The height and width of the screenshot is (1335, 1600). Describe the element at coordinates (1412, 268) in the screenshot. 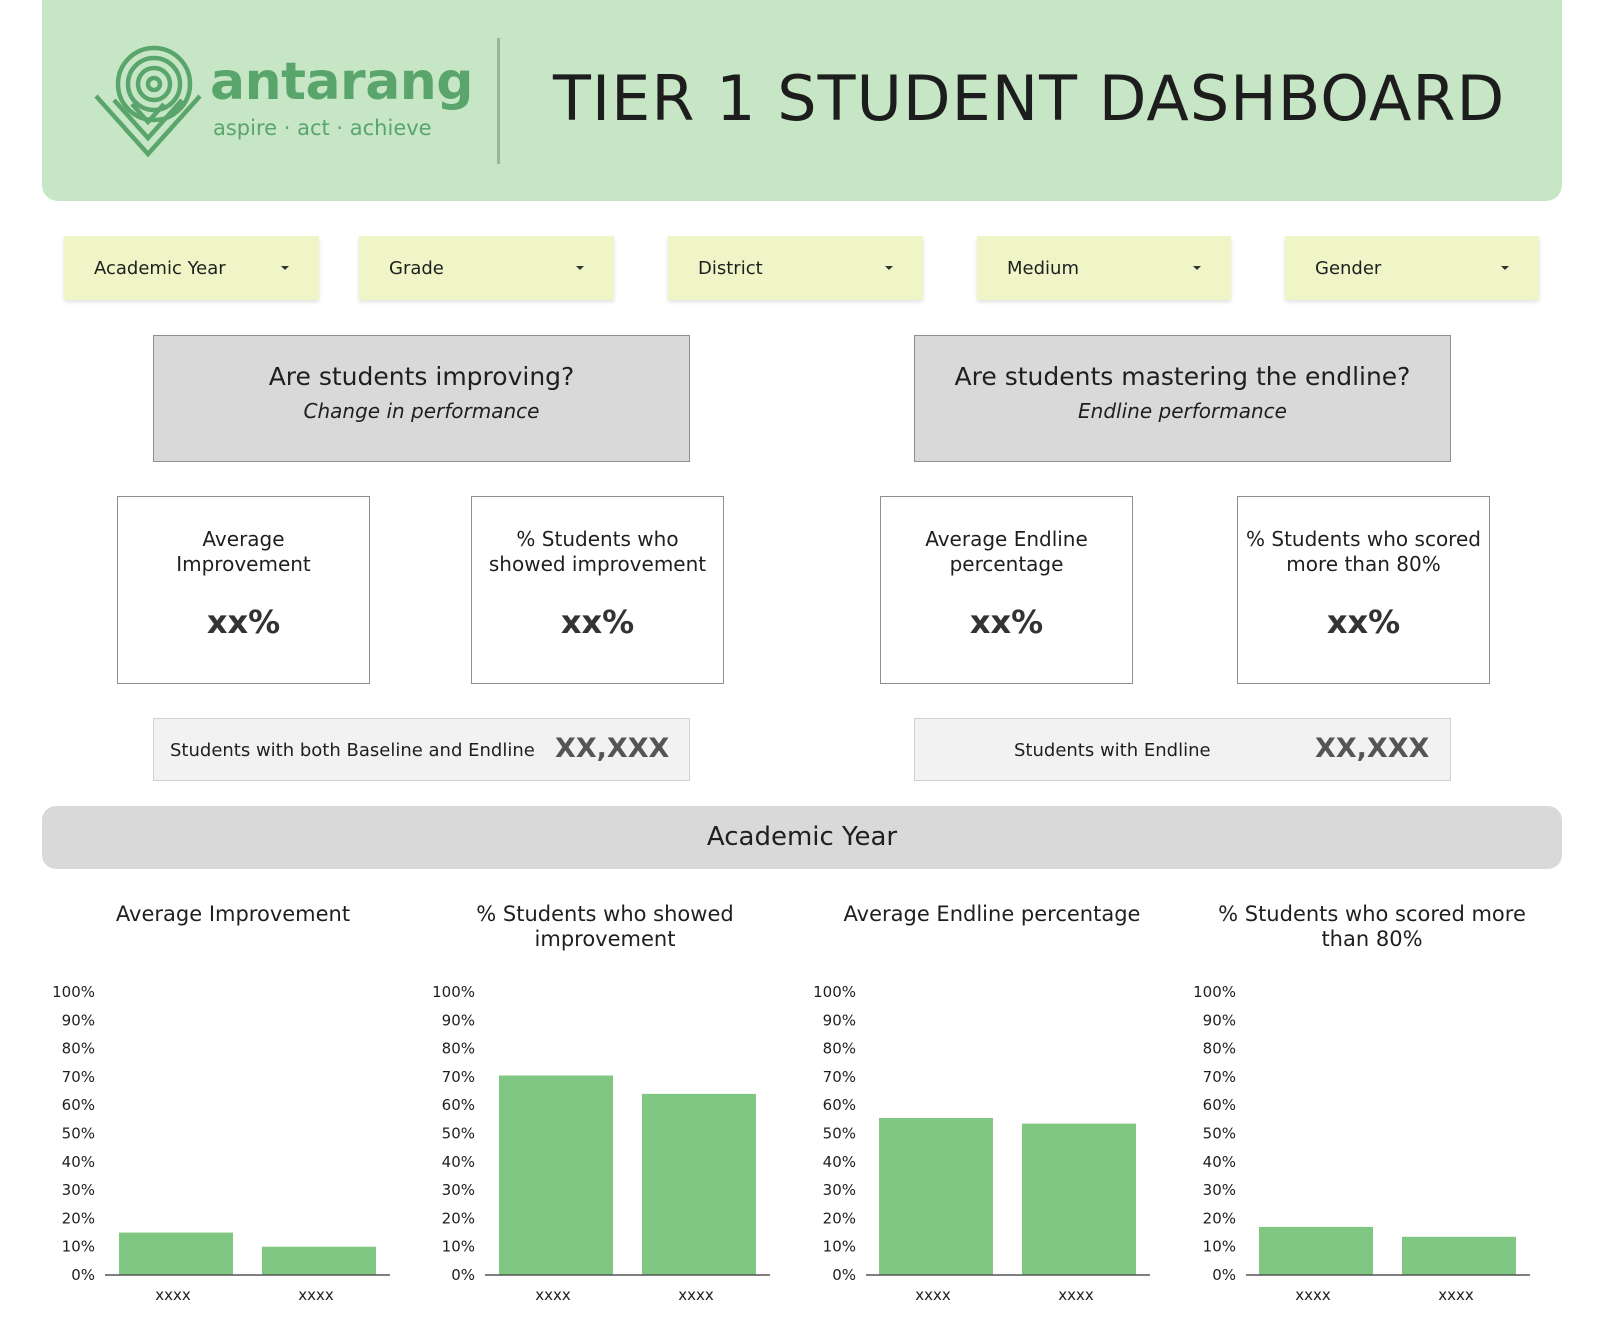

I see `filter-gender: Gender` at that location.